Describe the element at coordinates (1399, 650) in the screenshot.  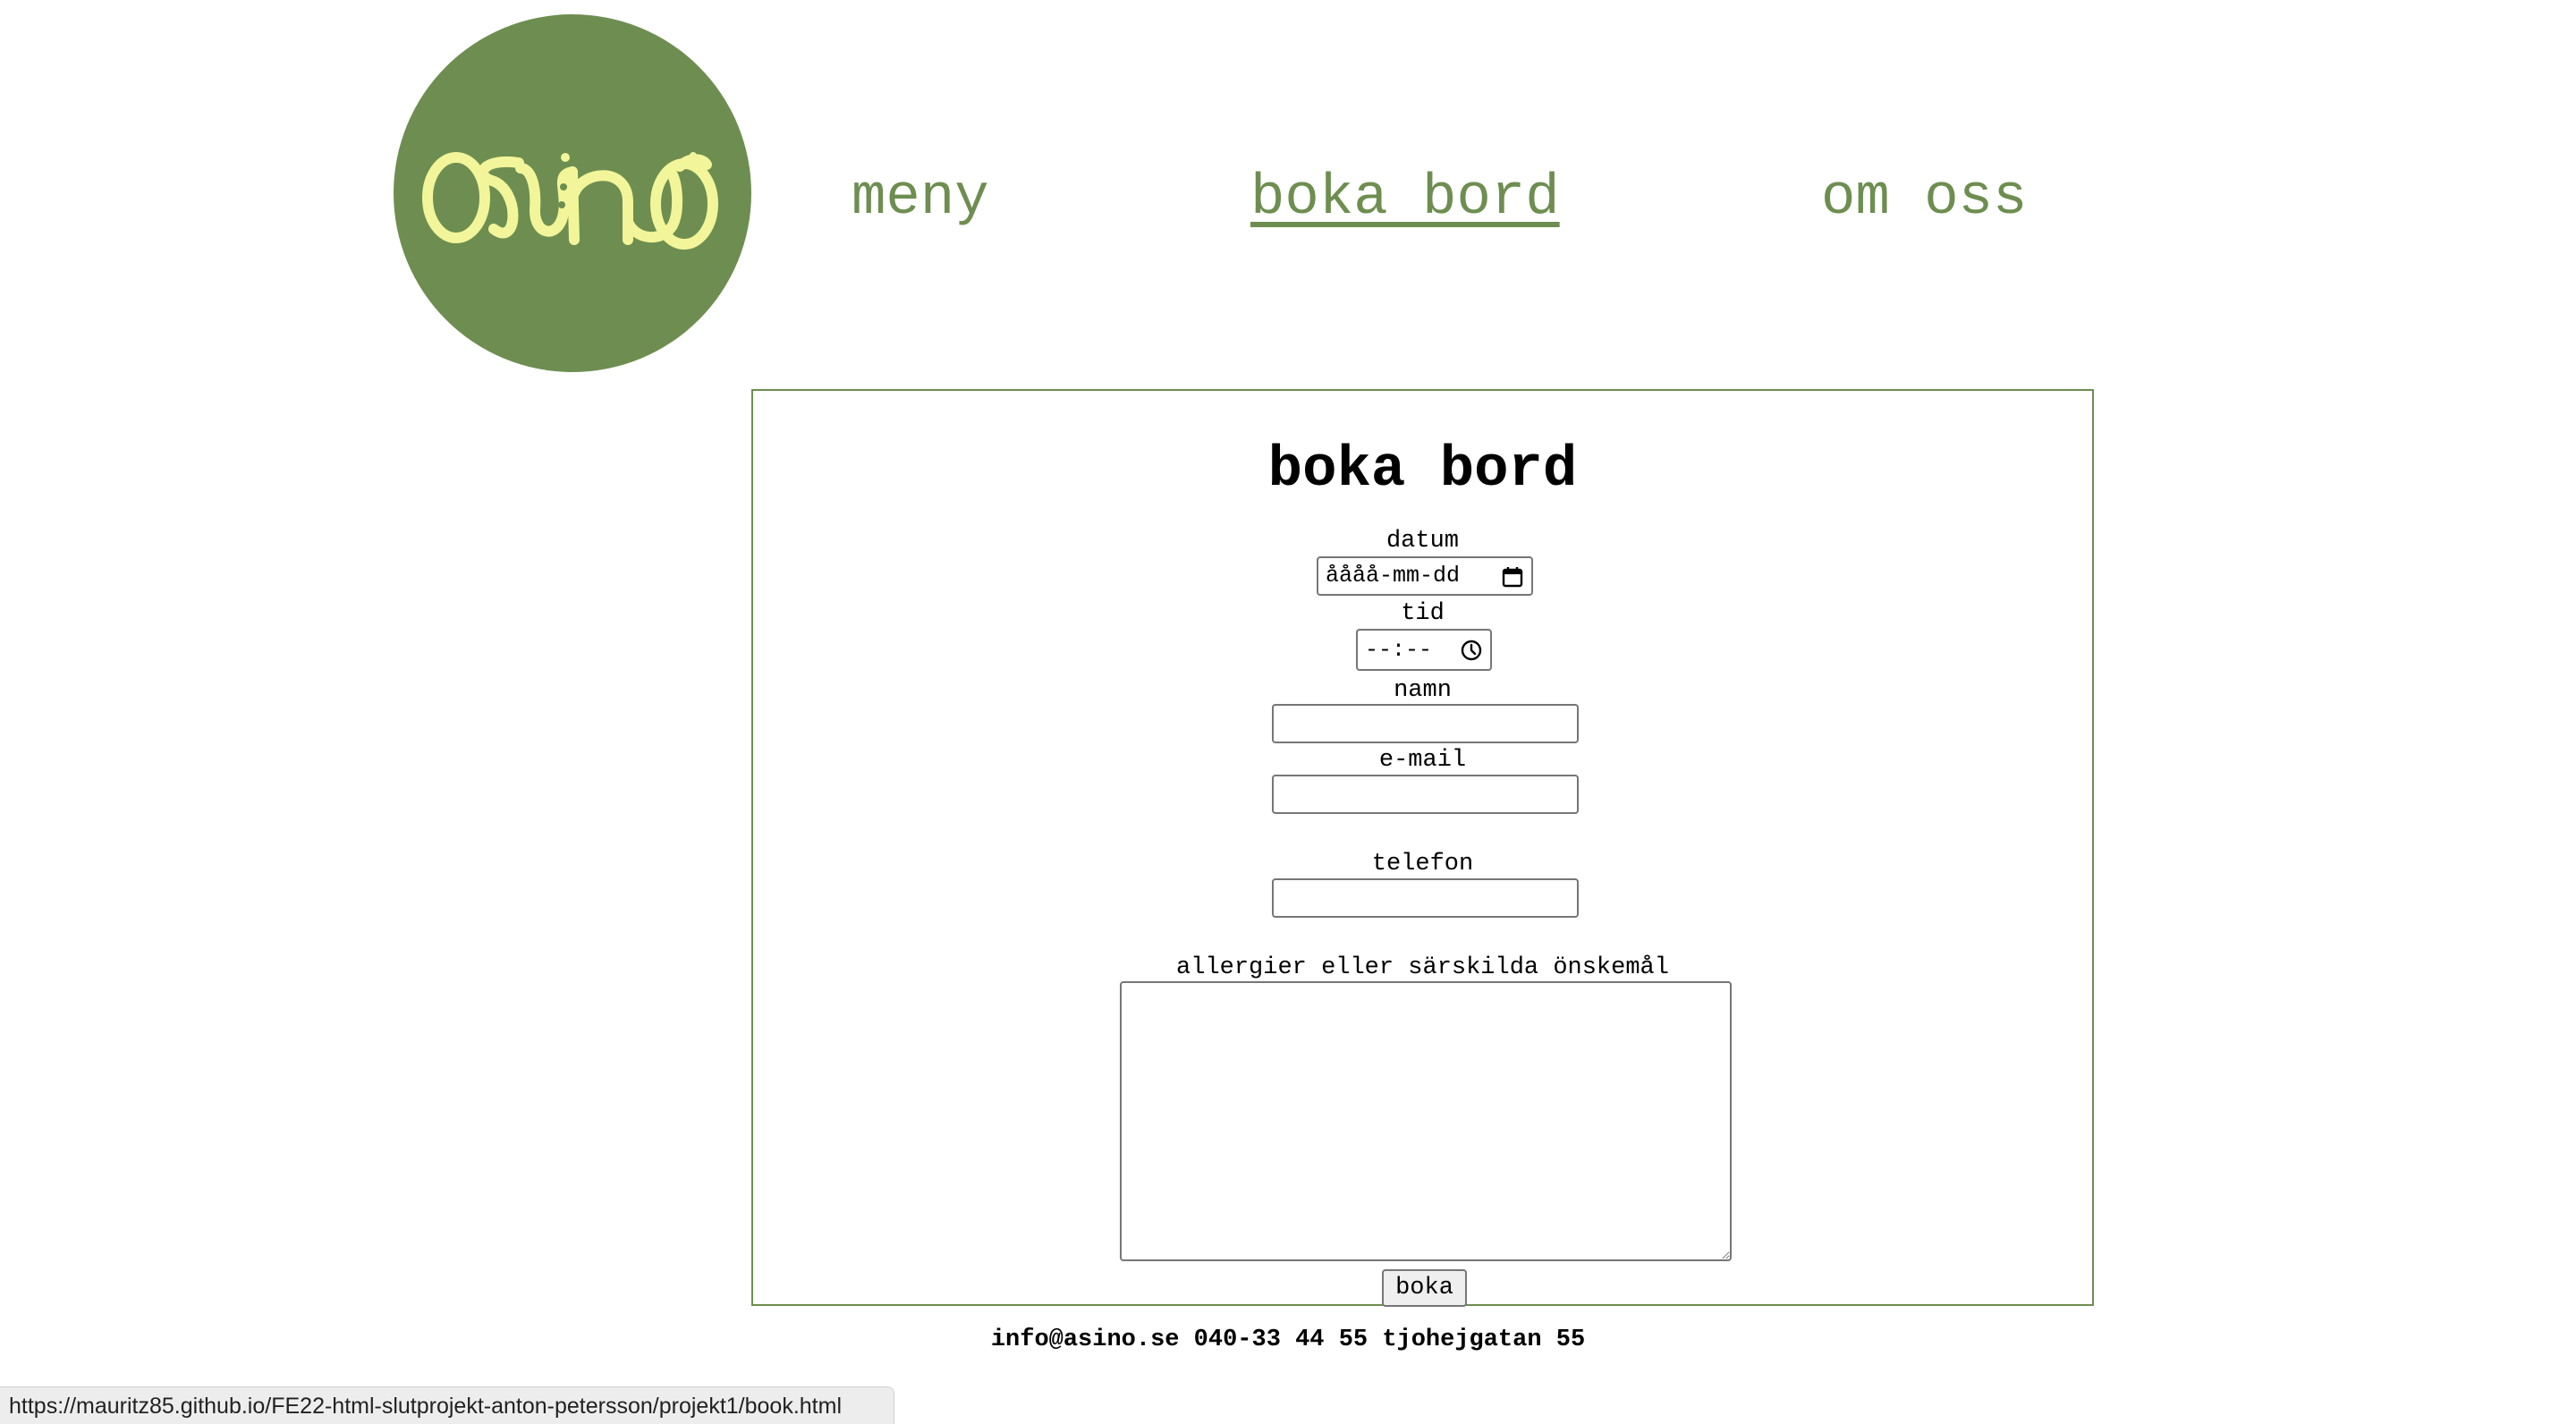
I see `tid-placeholder: --:--` at that location.